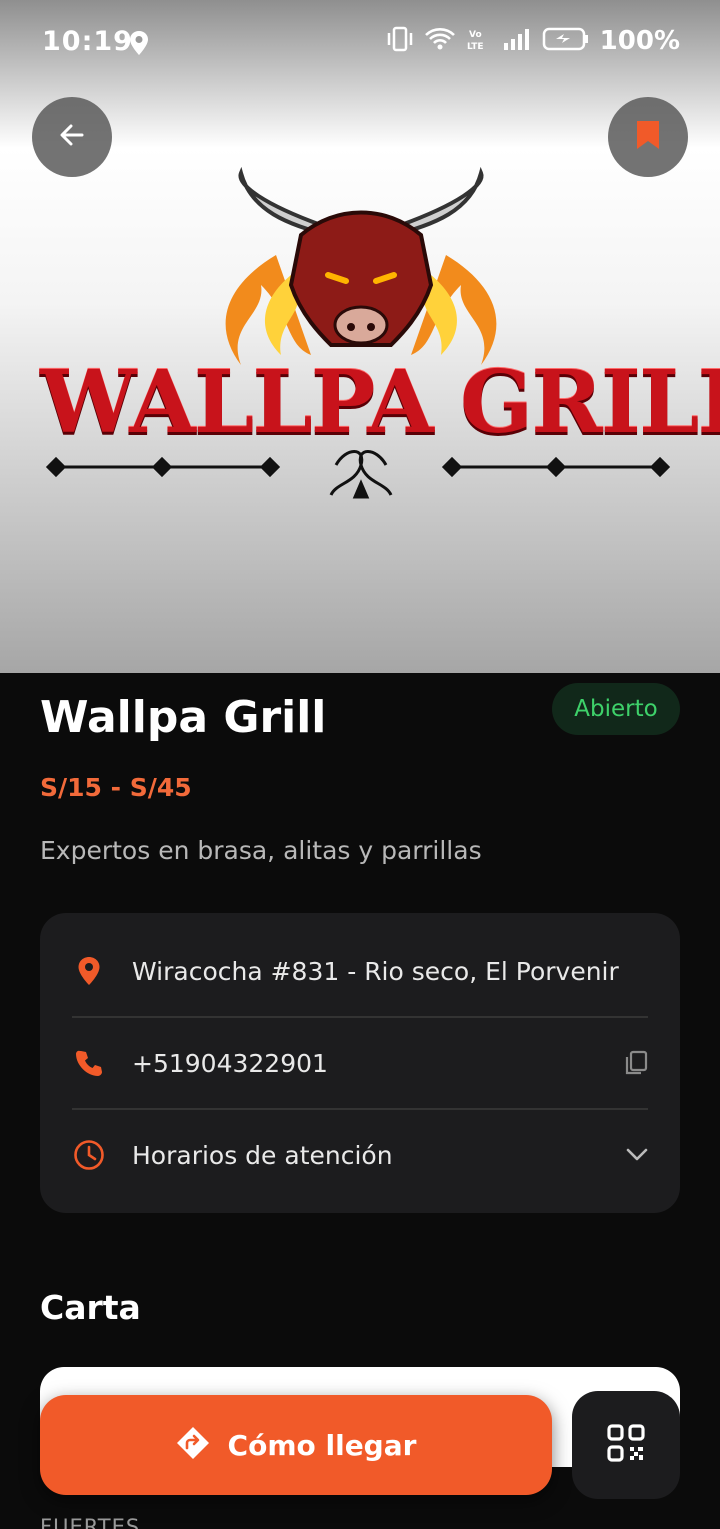  What do you see at coordinates (90, 1307) in the screenshot?
I see `menu-section-title: Carta` at bounding box center [90, 1307].